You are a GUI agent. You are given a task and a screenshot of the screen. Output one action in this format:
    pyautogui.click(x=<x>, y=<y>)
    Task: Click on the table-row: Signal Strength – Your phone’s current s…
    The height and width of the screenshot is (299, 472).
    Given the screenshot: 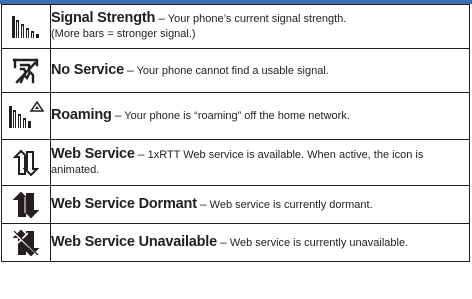 What is the action you would take?
    pyautogui.click(x=235, y=26)
    